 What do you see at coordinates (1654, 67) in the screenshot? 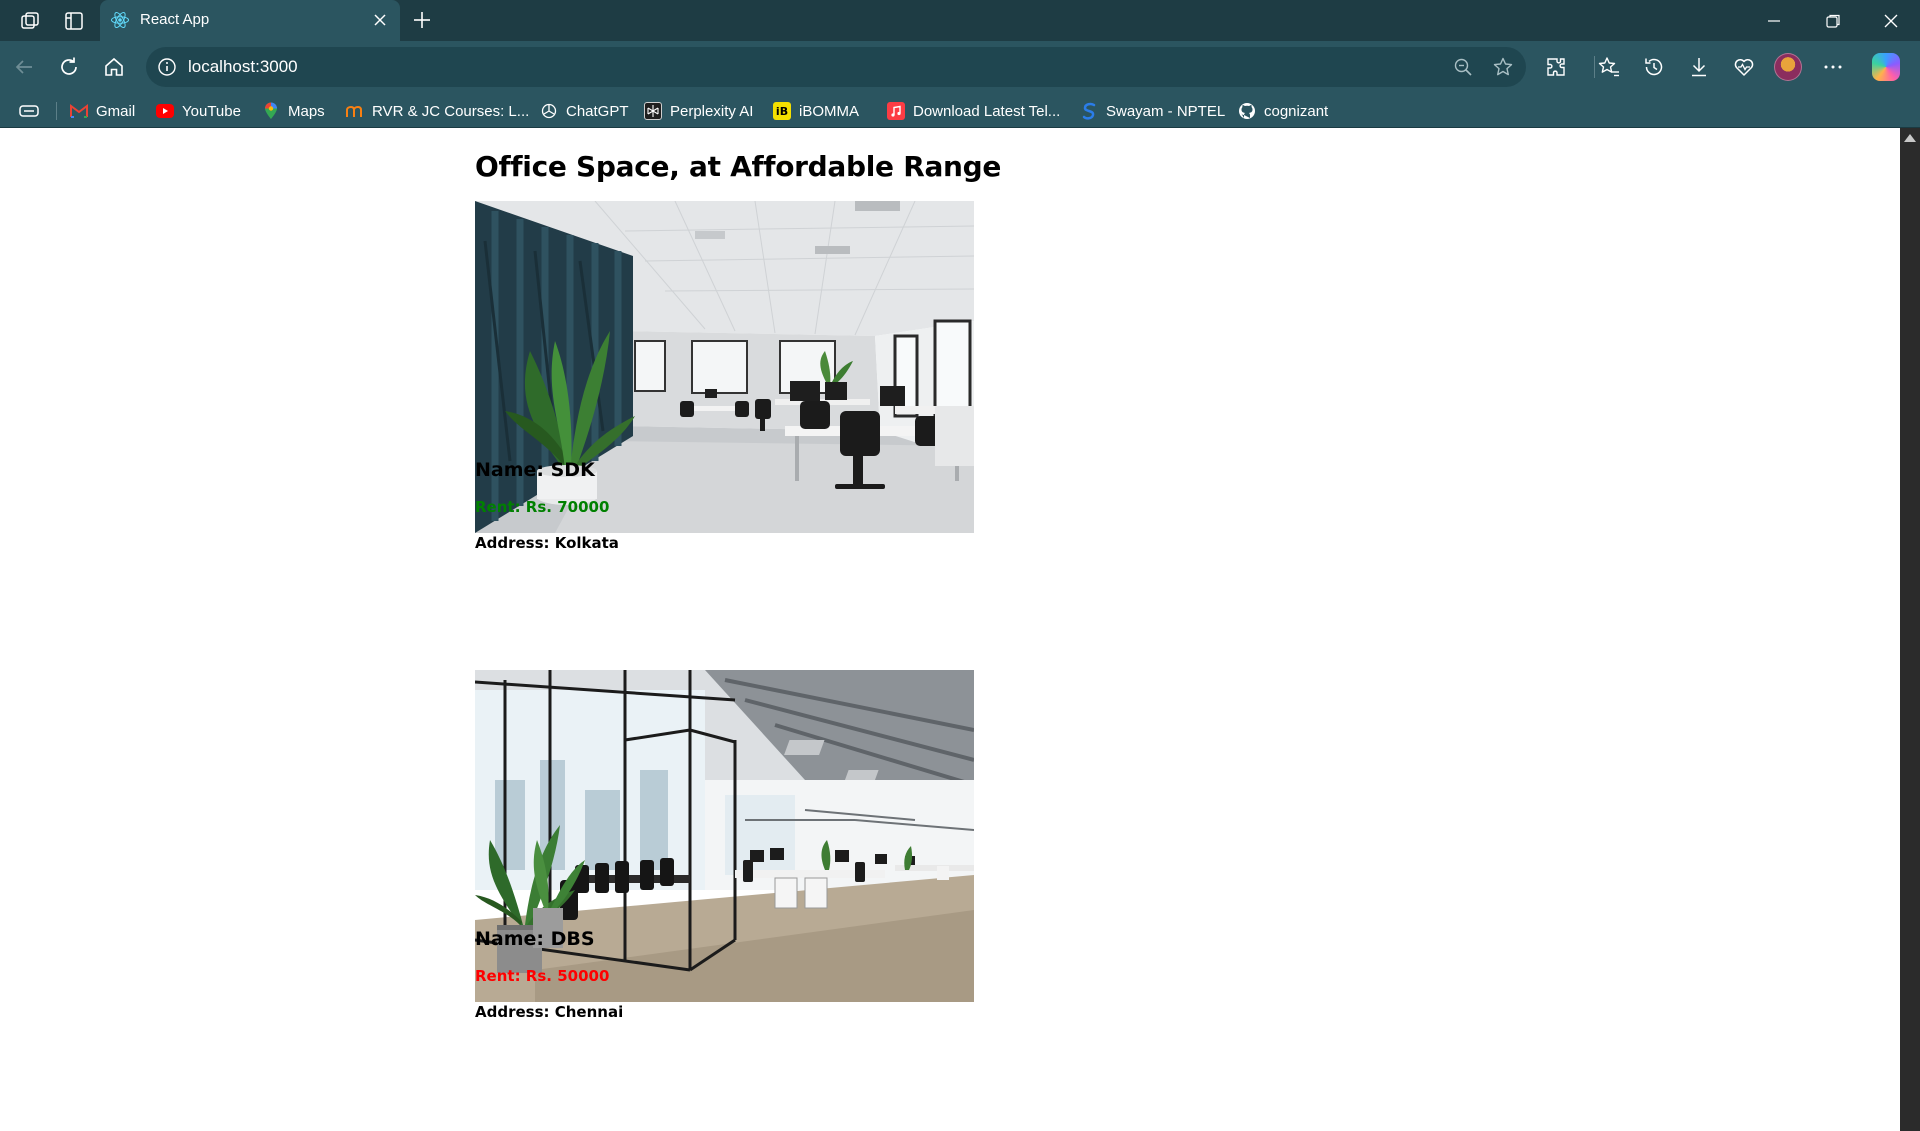
I see `history-icon` at bounding box center [1654, 67].